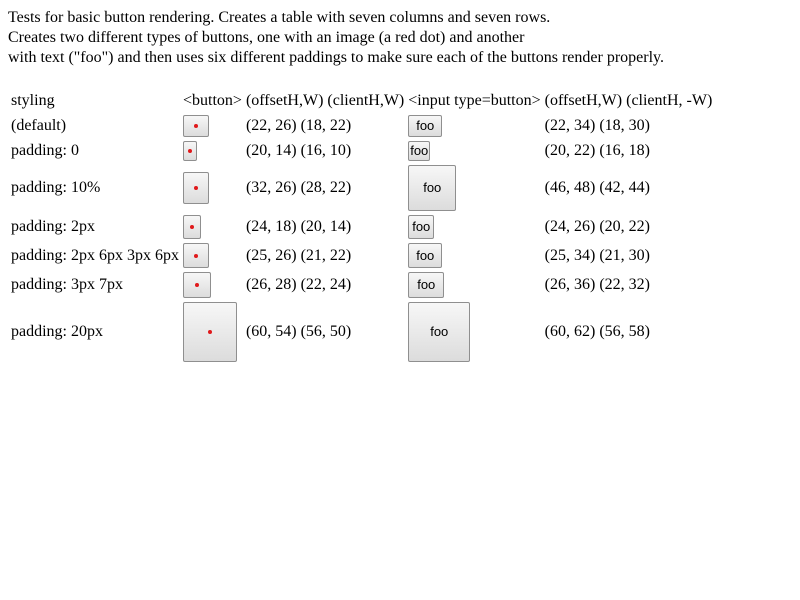 This screenshot has height=600, width=800. Describe the element at coordinates (39, 125) in the screenshot. I see `styling-label: (default)` at that location.